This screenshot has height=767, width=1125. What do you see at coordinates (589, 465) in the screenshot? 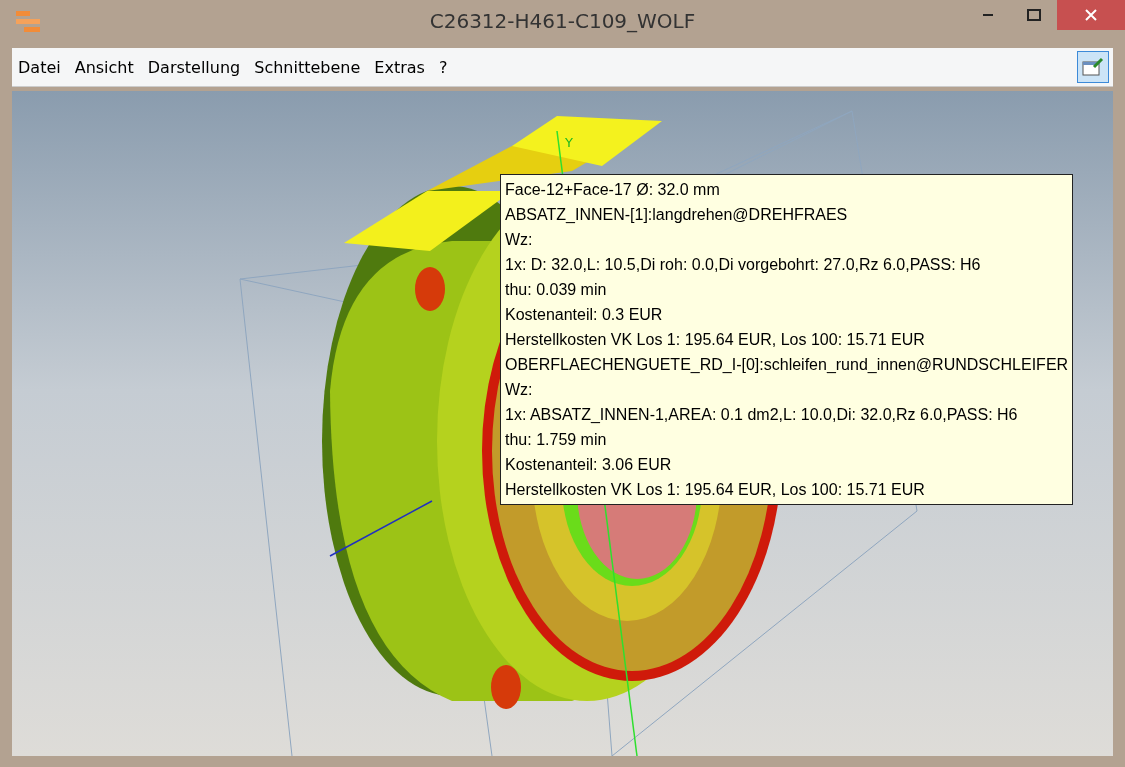
I see `tooltip-line: Kostenanteil: 3.06 EUR` at bounding box center [589, 465].